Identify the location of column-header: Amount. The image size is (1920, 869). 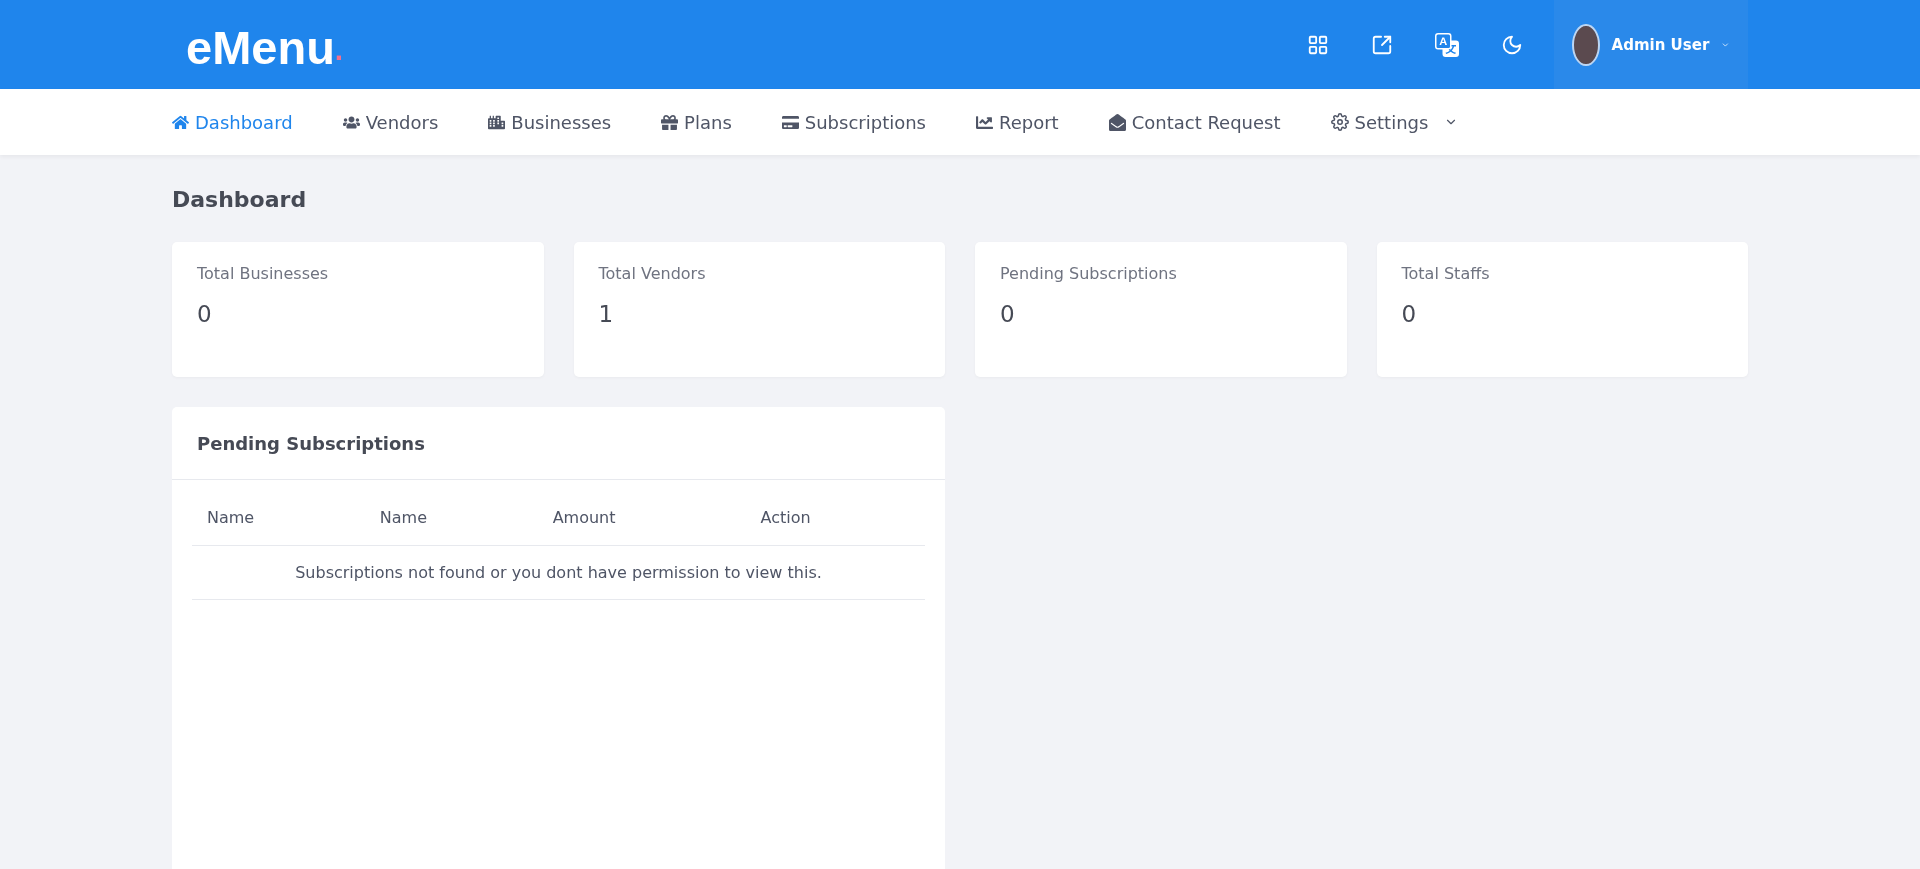
(641, 518).